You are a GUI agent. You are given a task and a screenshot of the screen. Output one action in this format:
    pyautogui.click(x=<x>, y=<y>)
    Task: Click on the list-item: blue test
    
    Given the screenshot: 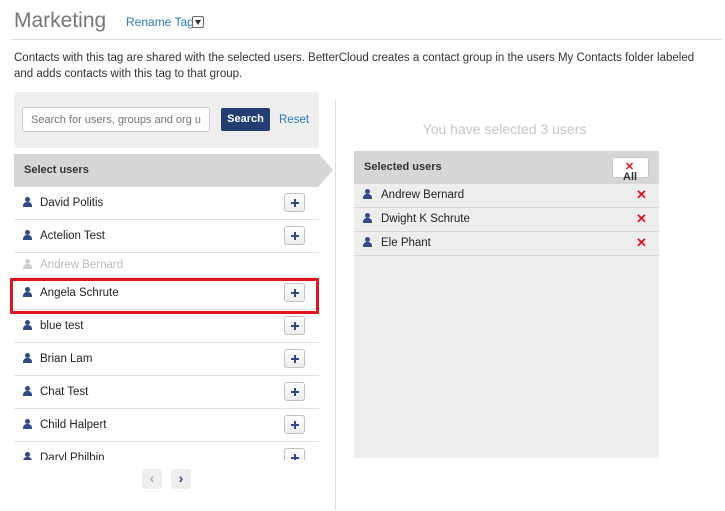 What is the action you would take?
    pyautogui.click(x=166, y=326)
    